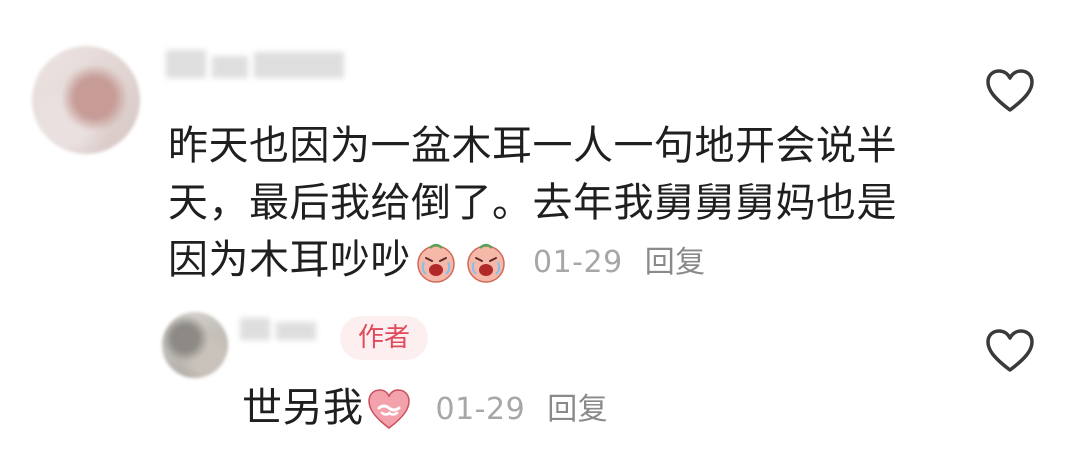  I want to click on comment-line-text: 因为木耳吵吵, so click(289, 260).